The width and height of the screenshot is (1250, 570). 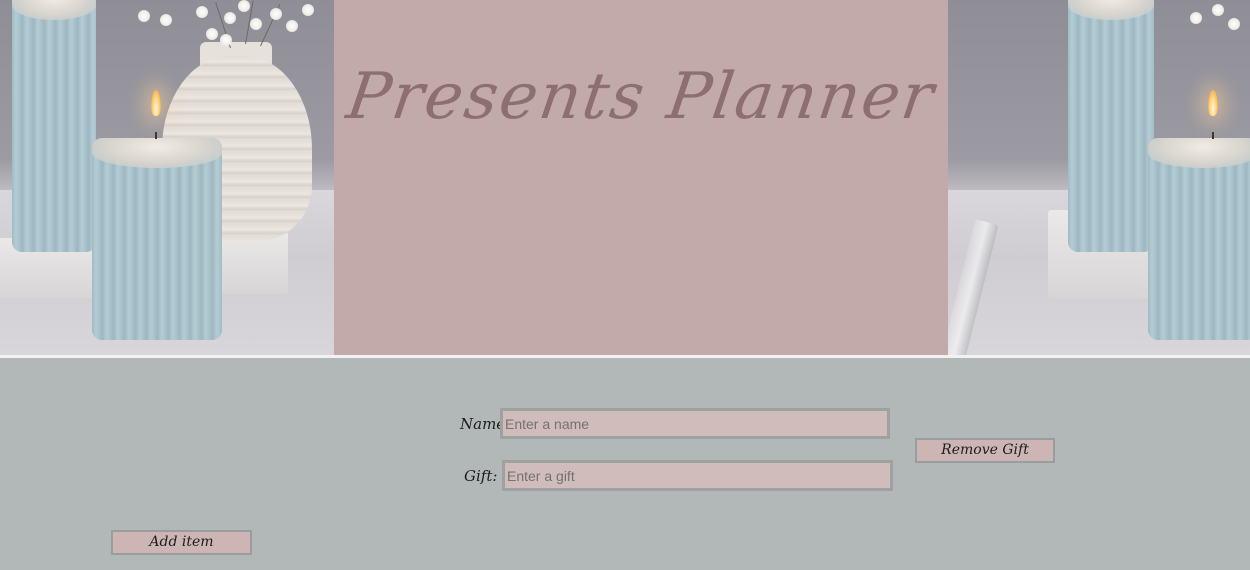 What do you see at coordinates (181, 542) in the screenshot?
I see `add-item-button: Add item` at bounding box center [181, 542].